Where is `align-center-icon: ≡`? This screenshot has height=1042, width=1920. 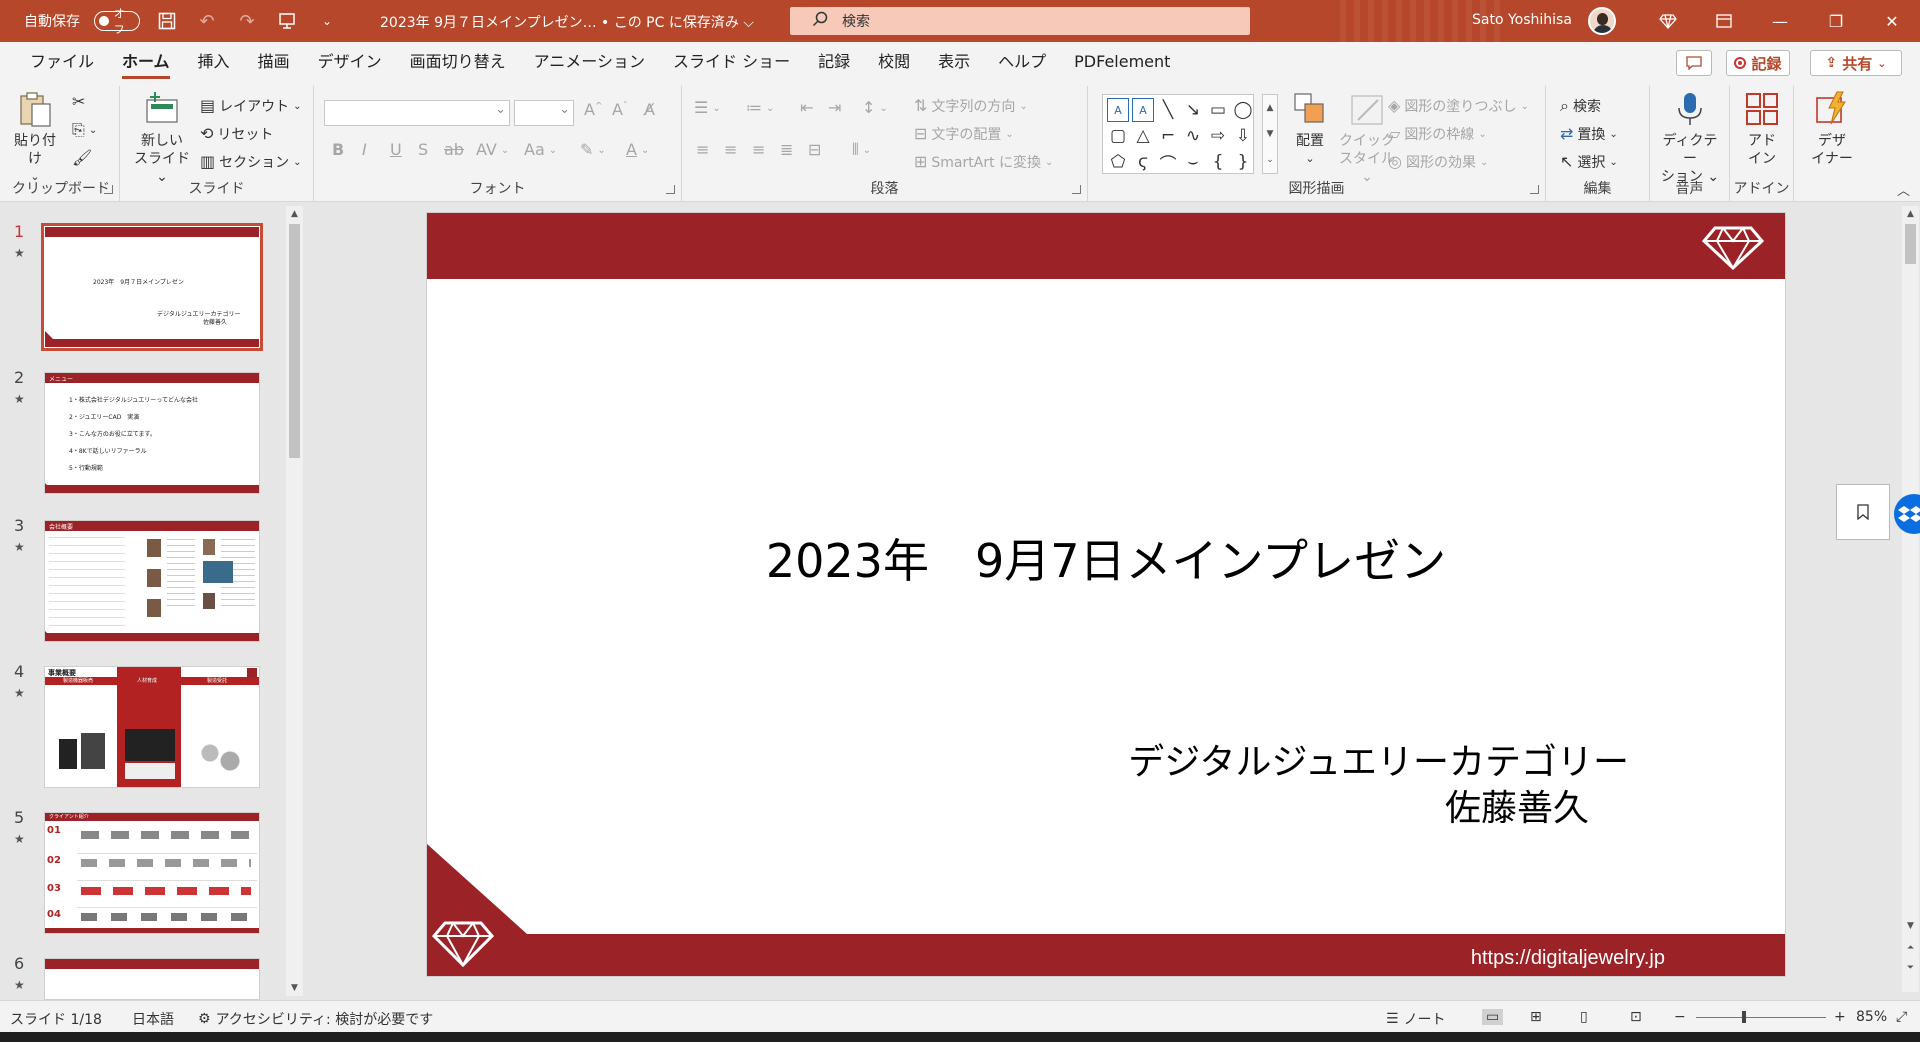 align-center-icon: ≡ is located at coordinates (730, 150).